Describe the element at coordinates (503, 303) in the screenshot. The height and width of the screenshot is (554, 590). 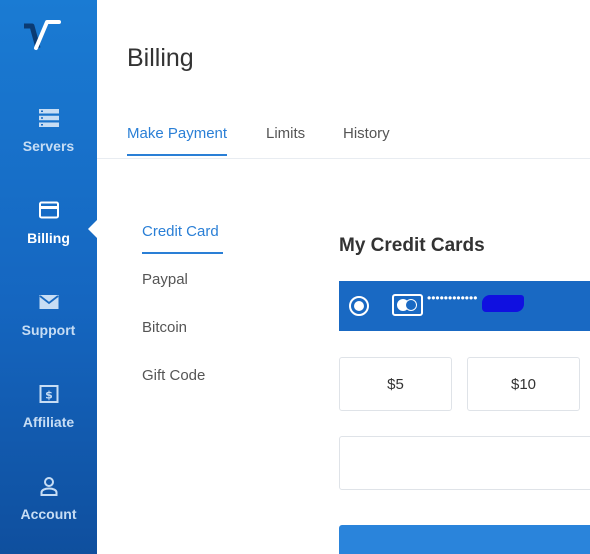
I see `redaction-mark` at that location.